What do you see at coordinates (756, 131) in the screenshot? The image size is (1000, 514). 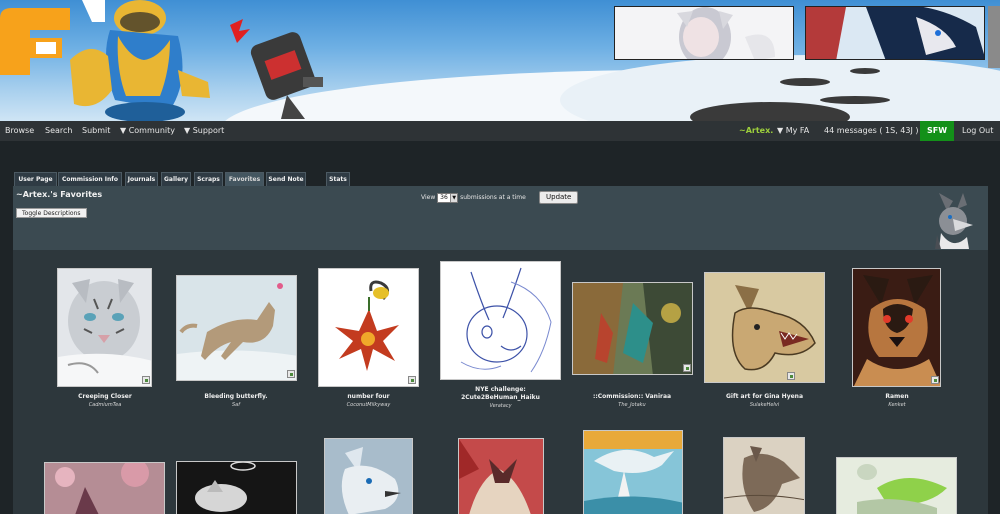 I see `nav-username: ~Artex.` at bounding box center [756, 131].